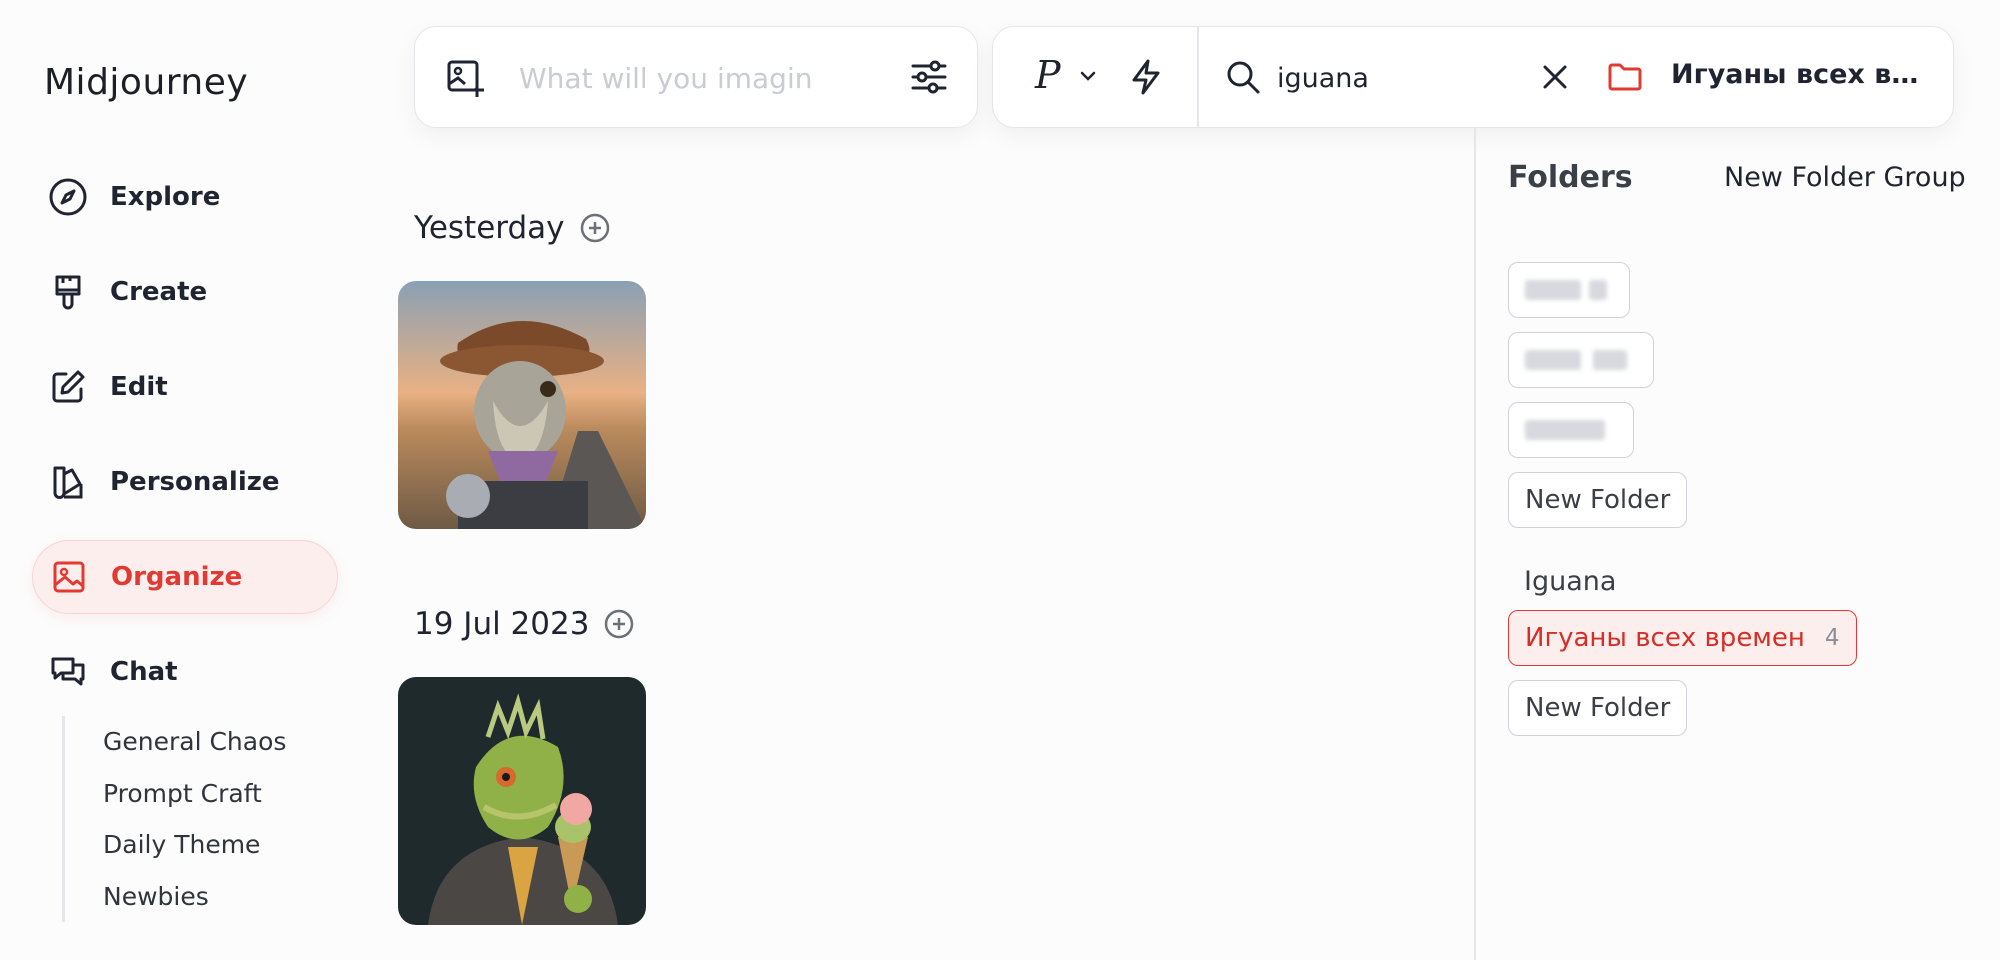 The image size is (2000, 960). What do you see at coordinates (1801, 74) in the screenshot?
I see `active-folder-label: Игуаны всех времен` at bounding box center [1801, 74].